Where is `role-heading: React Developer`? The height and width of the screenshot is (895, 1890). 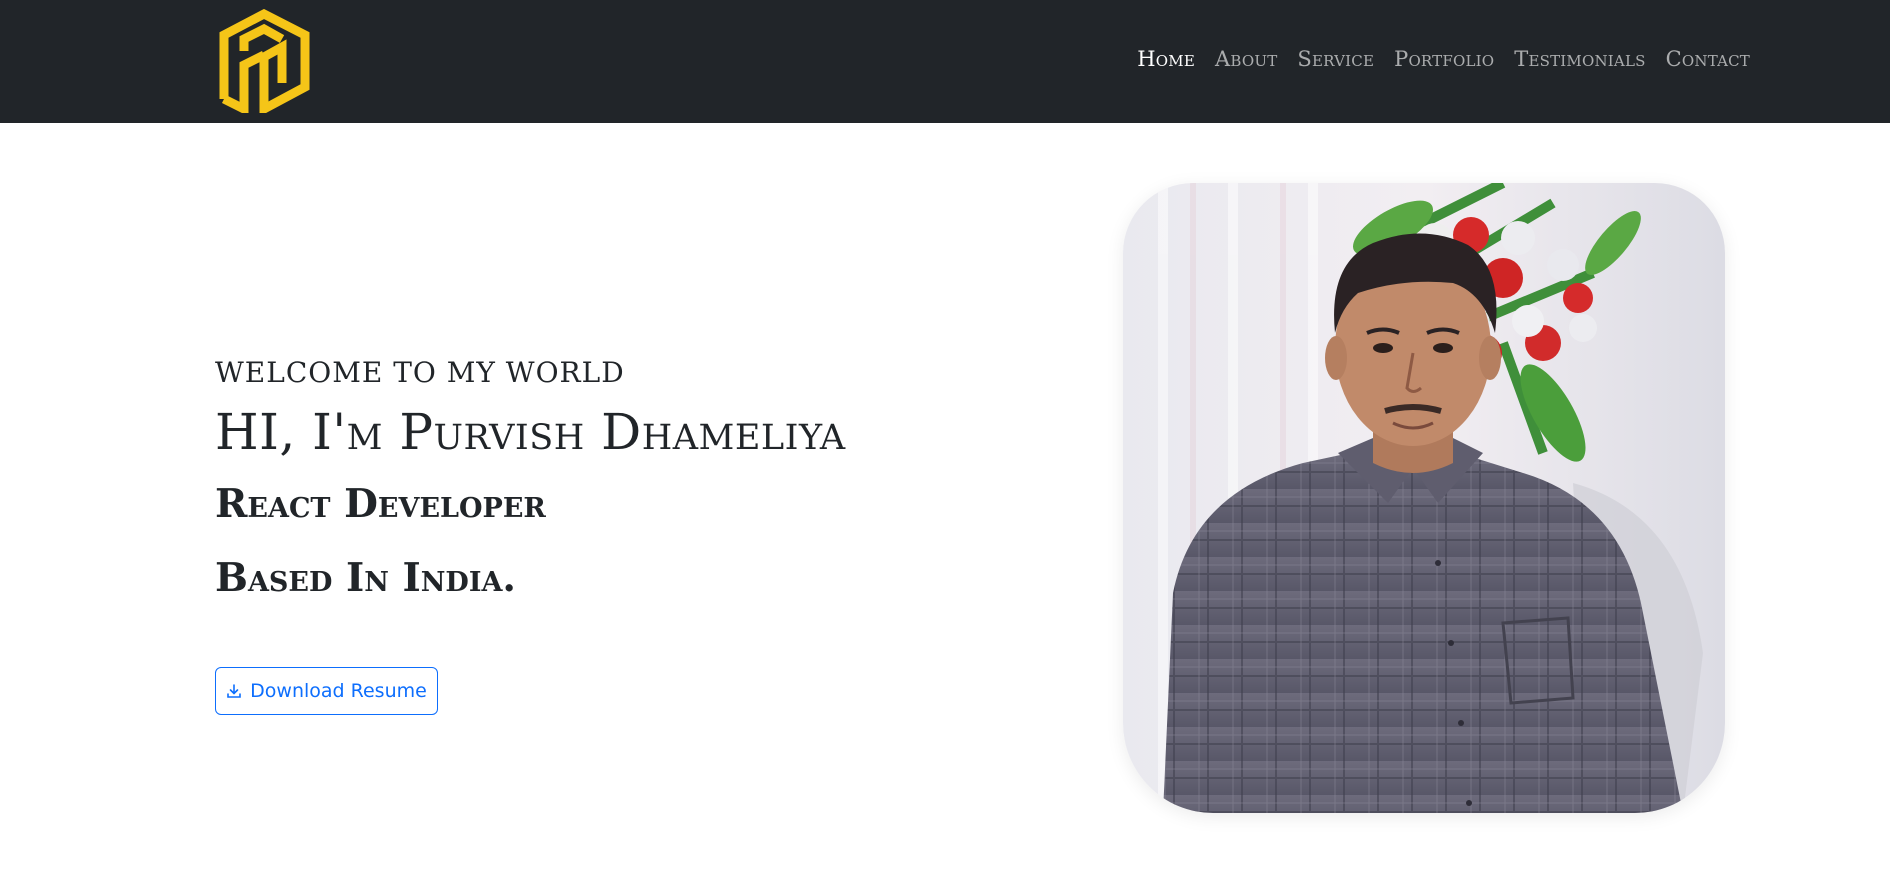 role-heading: React Developer is located at coordinates (380, 504).